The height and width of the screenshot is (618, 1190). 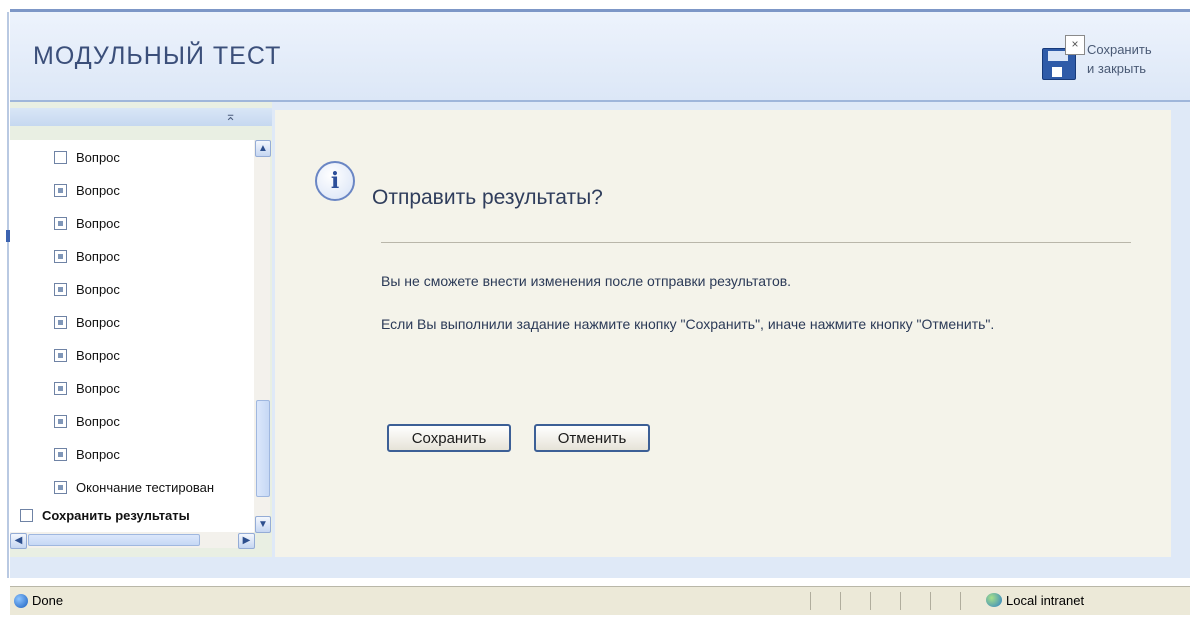 I want to click on tree-item-label: Окончание тестирован, so click(x=145, y=487).